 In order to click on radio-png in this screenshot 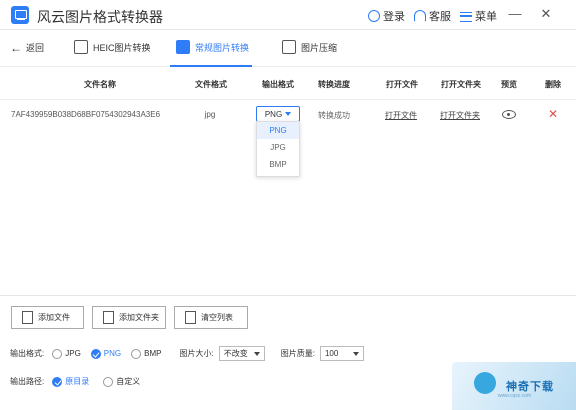, I will do `click(95, 353)`.